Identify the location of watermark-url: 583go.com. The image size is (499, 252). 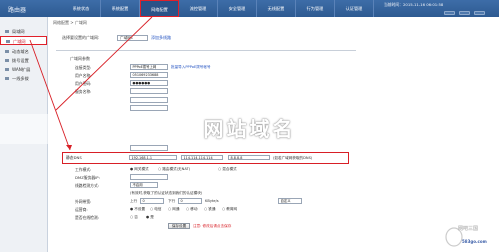
(474, 241).